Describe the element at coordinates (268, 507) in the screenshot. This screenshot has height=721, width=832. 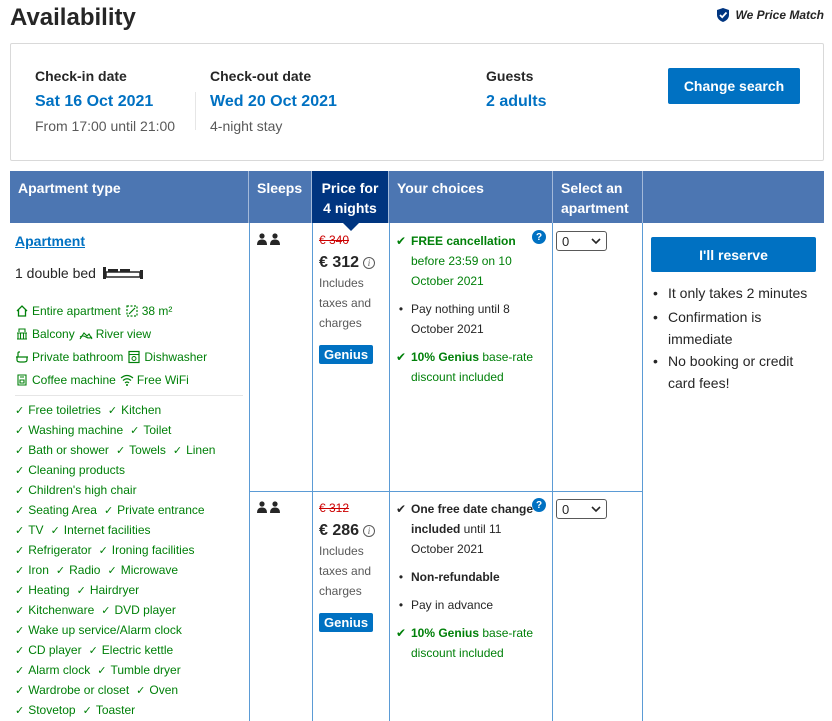
I see `sleeps-indicator` at that location.